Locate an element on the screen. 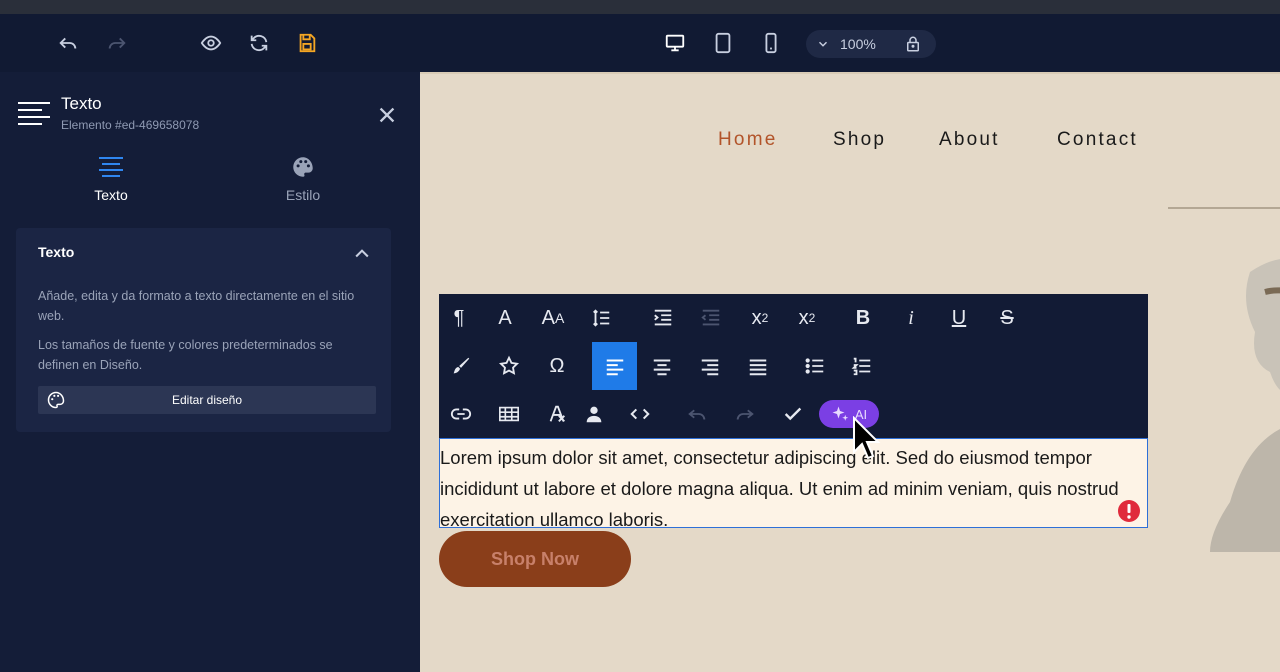 This screenshot has height=672, width=1280. save-icon is located at coordinates (307, 43).